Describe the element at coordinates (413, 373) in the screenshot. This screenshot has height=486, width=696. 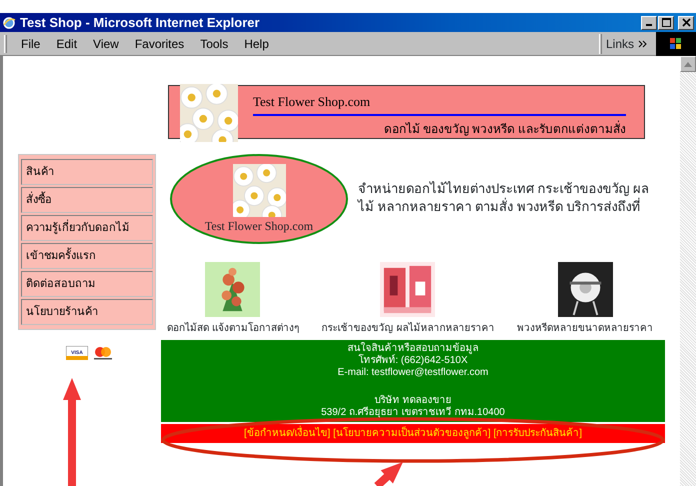
I see `contact-line: E-mail: testflower@testflower.com` at that location.